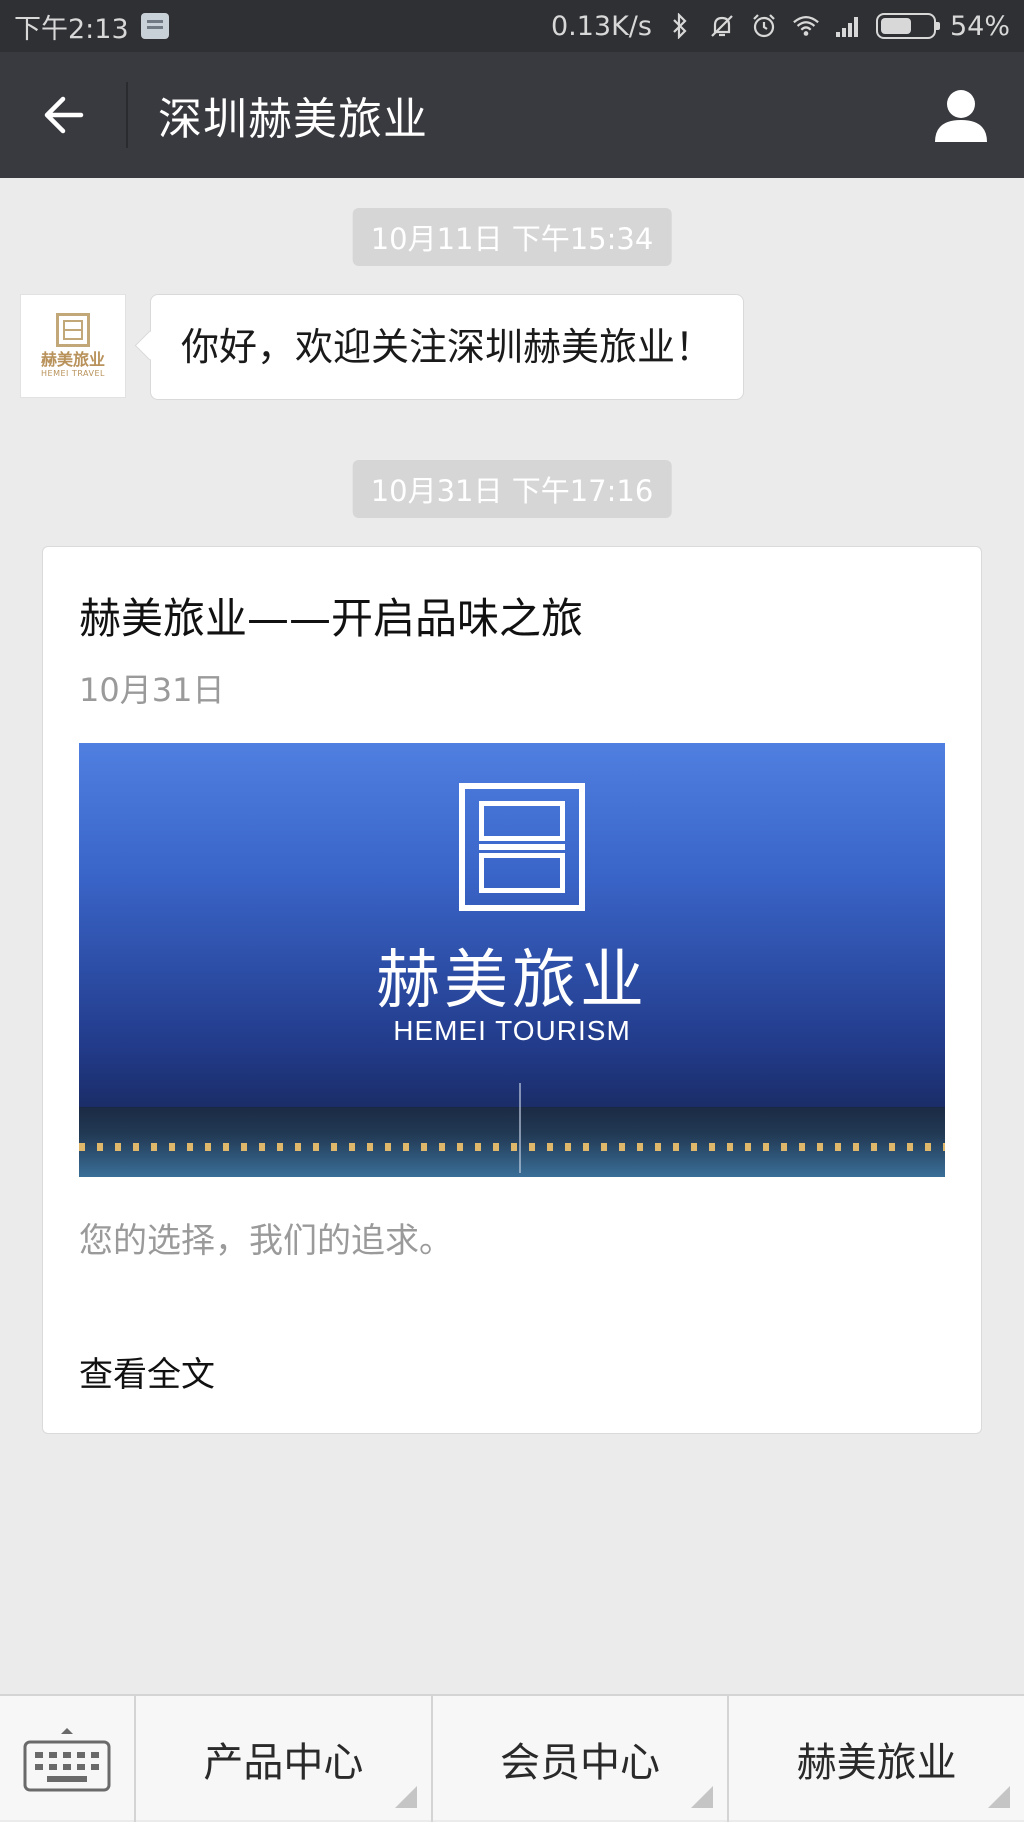 The height and width of the screenshot is (1822, 1024). I want to click on header-divider, so click(127, 115).